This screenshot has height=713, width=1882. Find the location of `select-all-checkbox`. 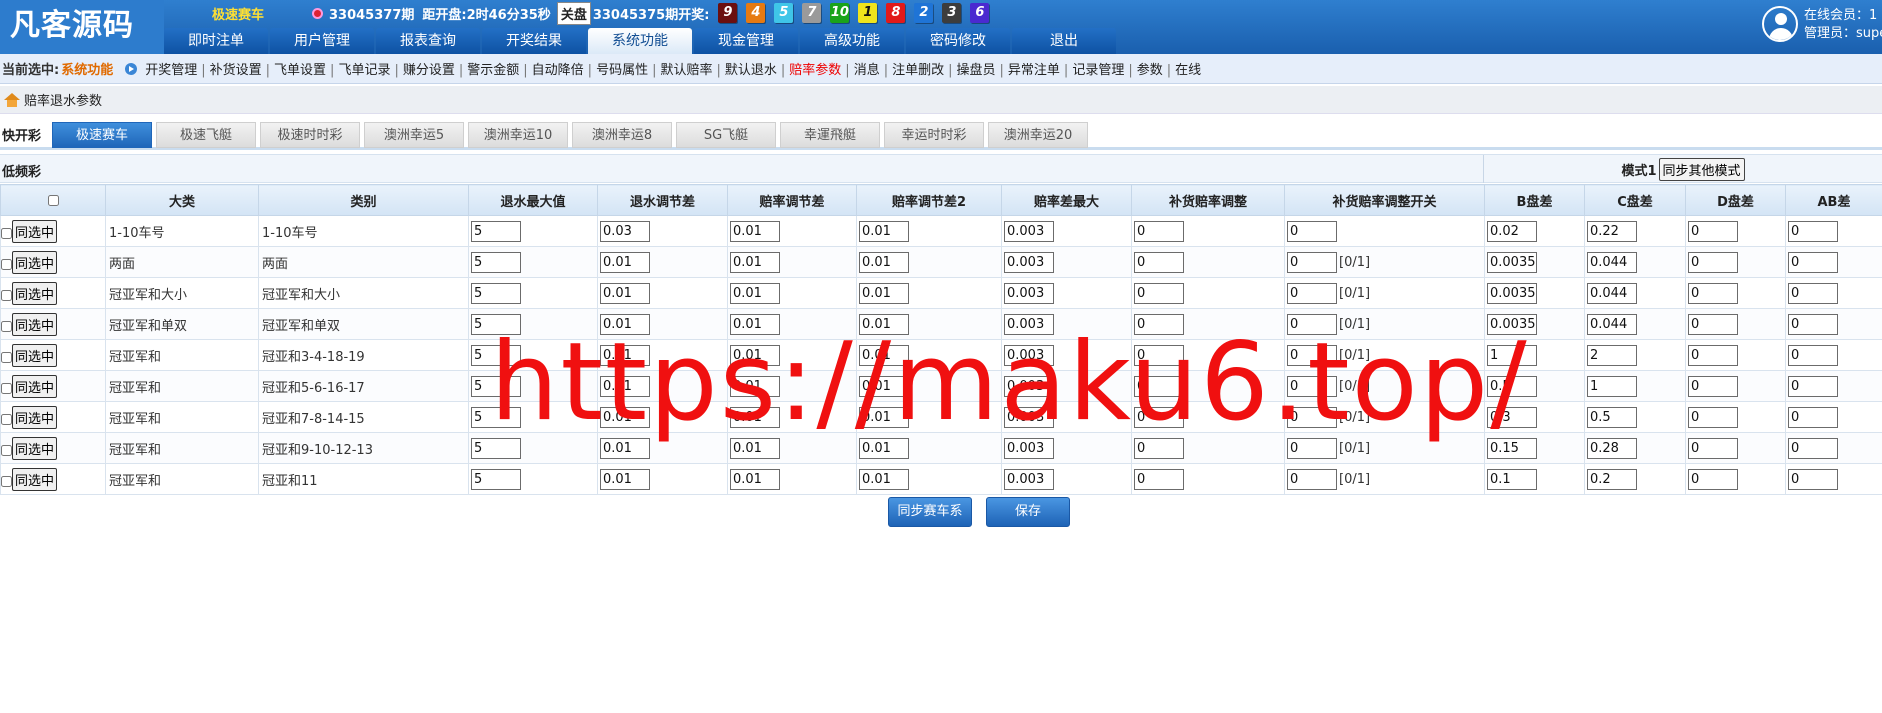

select-all-checkbox is located at coordinates (53, 200).